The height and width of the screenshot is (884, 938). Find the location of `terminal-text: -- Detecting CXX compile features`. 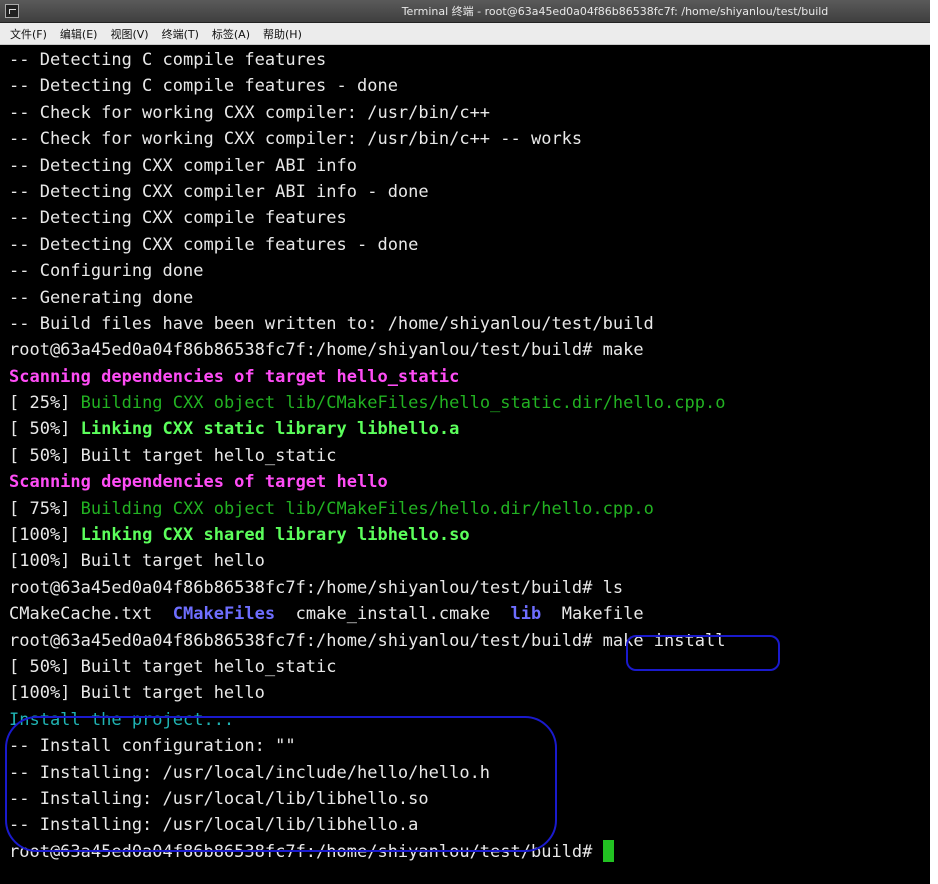

terminal-text: -- Detecting CXX compile features is located at coordinates (178, 218).